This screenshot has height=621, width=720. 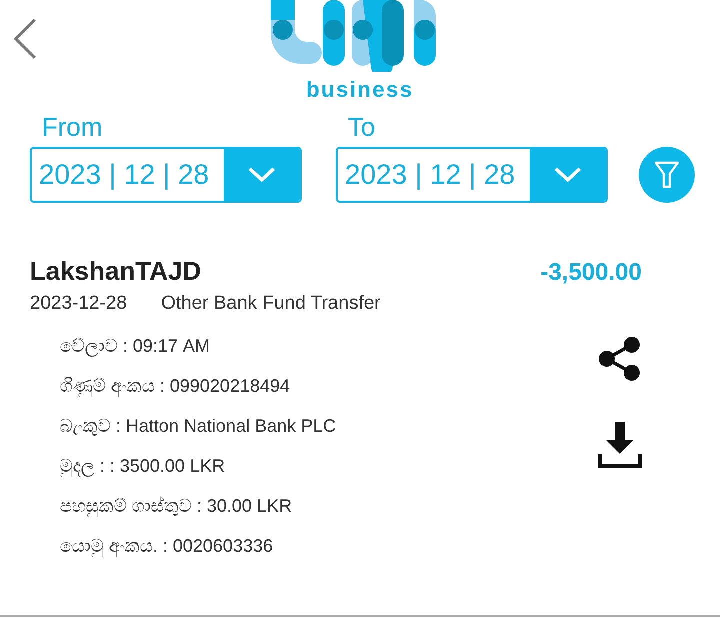 I want to click on logo-caption: business, so click(x=360, y=90).